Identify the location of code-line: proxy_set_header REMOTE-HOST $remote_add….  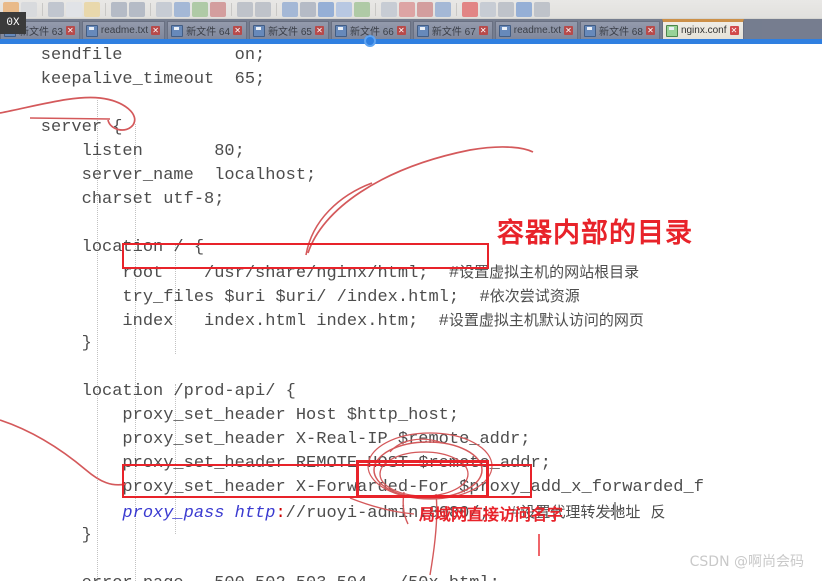
(275, 463).